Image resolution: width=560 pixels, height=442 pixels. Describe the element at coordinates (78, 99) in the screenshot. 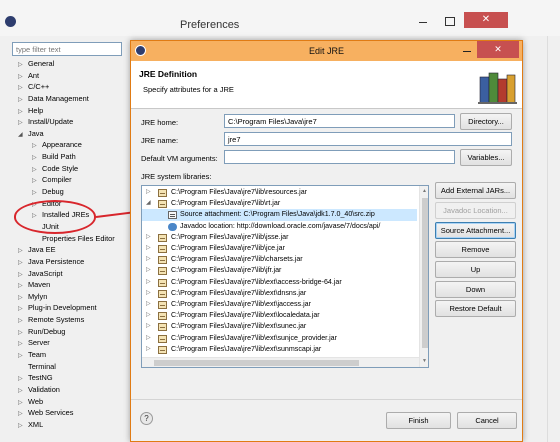

I see `tree-item: ▷ Data Management` at that location.